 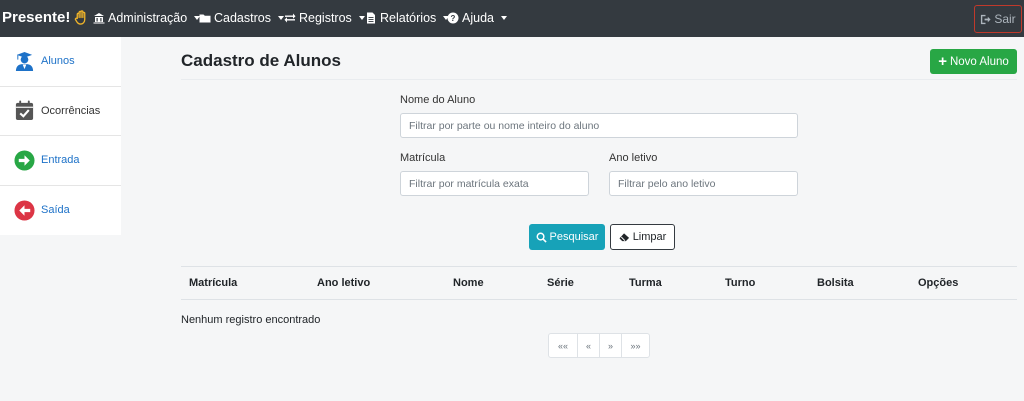 I want to click on search-icon, so click(x=541, y=237).